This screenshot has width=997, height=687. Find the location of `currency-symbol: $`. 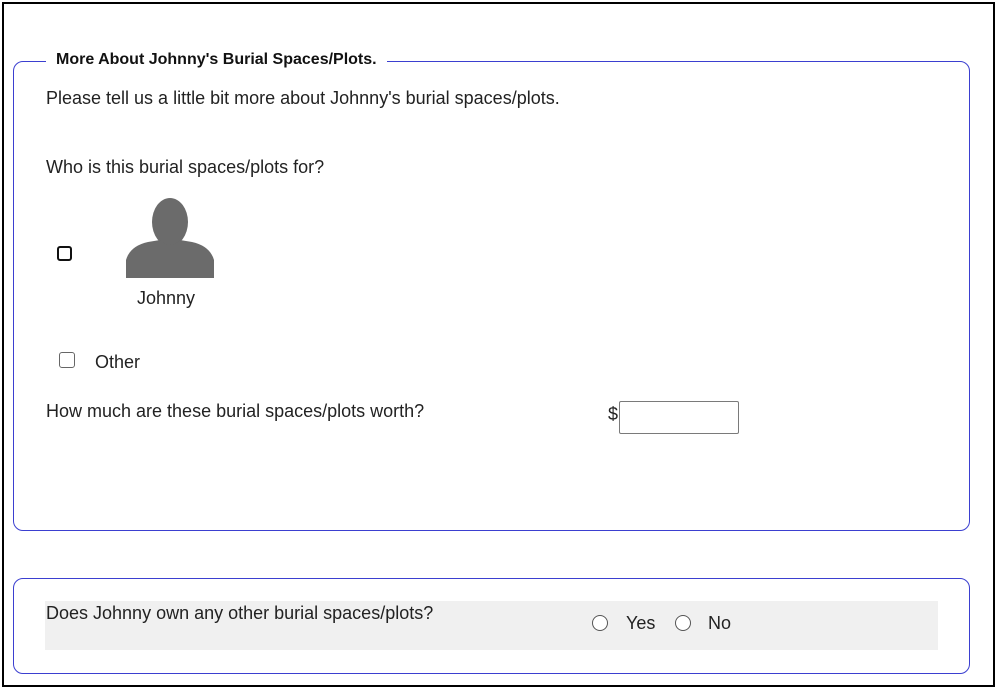

currency-symbol: $ is located at coordinates (613, 414).